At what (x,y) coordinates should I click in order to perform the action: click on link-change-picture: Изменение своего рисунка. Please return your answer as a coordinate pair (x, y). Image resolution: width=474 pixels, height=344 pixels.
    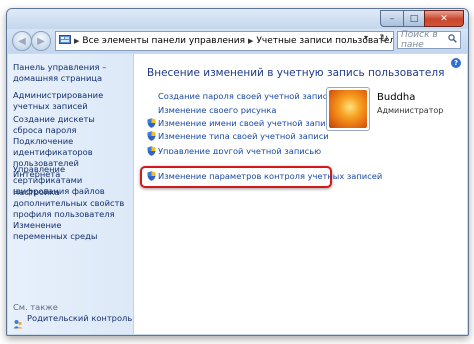
    Looking at the image, I should click on (217, 110).